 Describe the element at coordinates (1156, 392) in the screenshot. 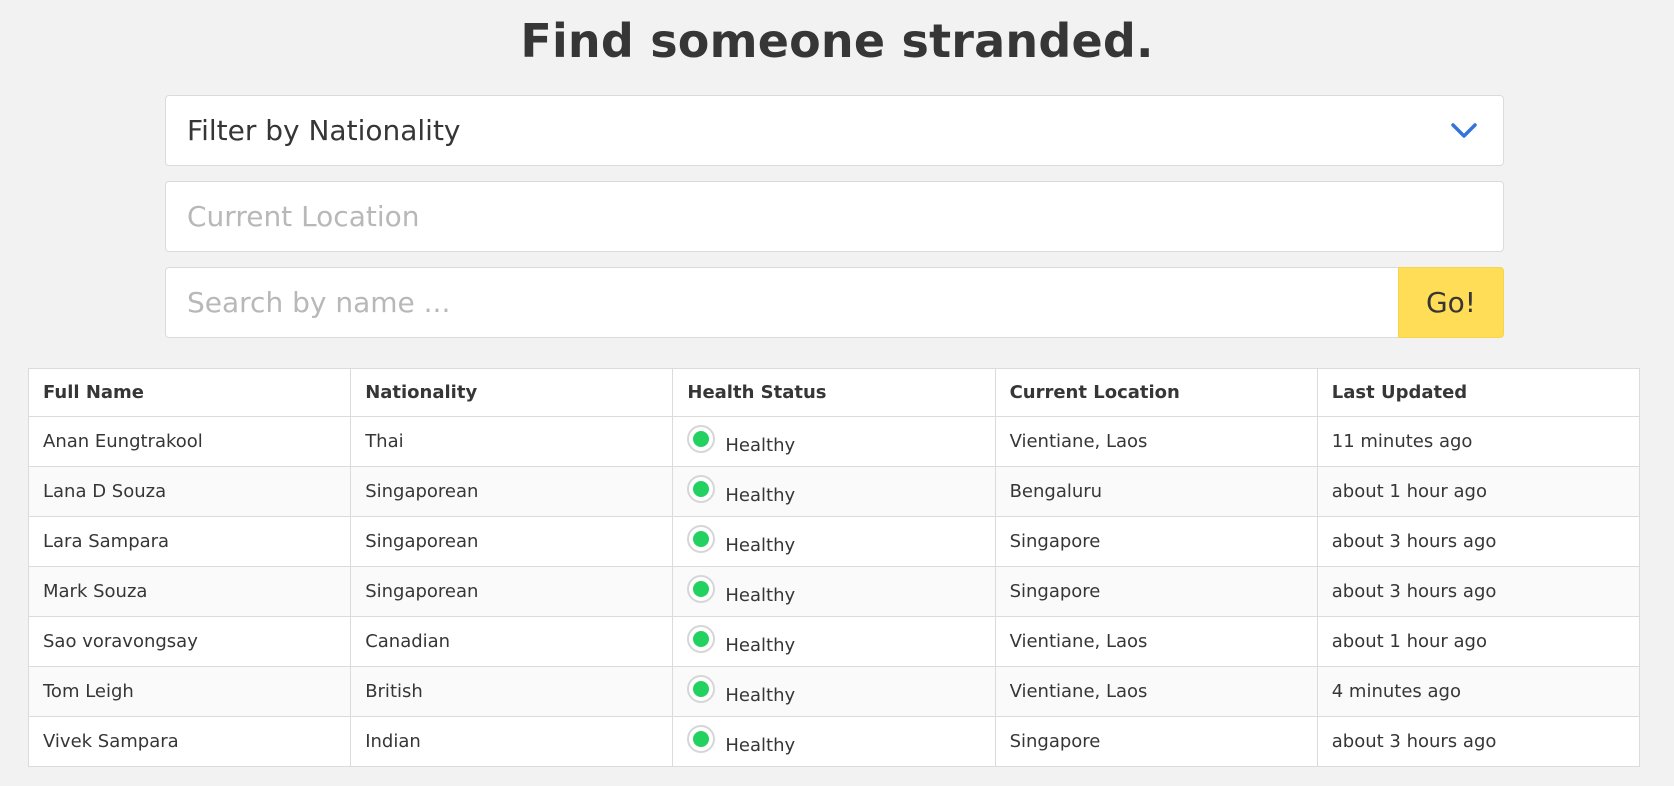

I see `column-header: Current Location` at that location.